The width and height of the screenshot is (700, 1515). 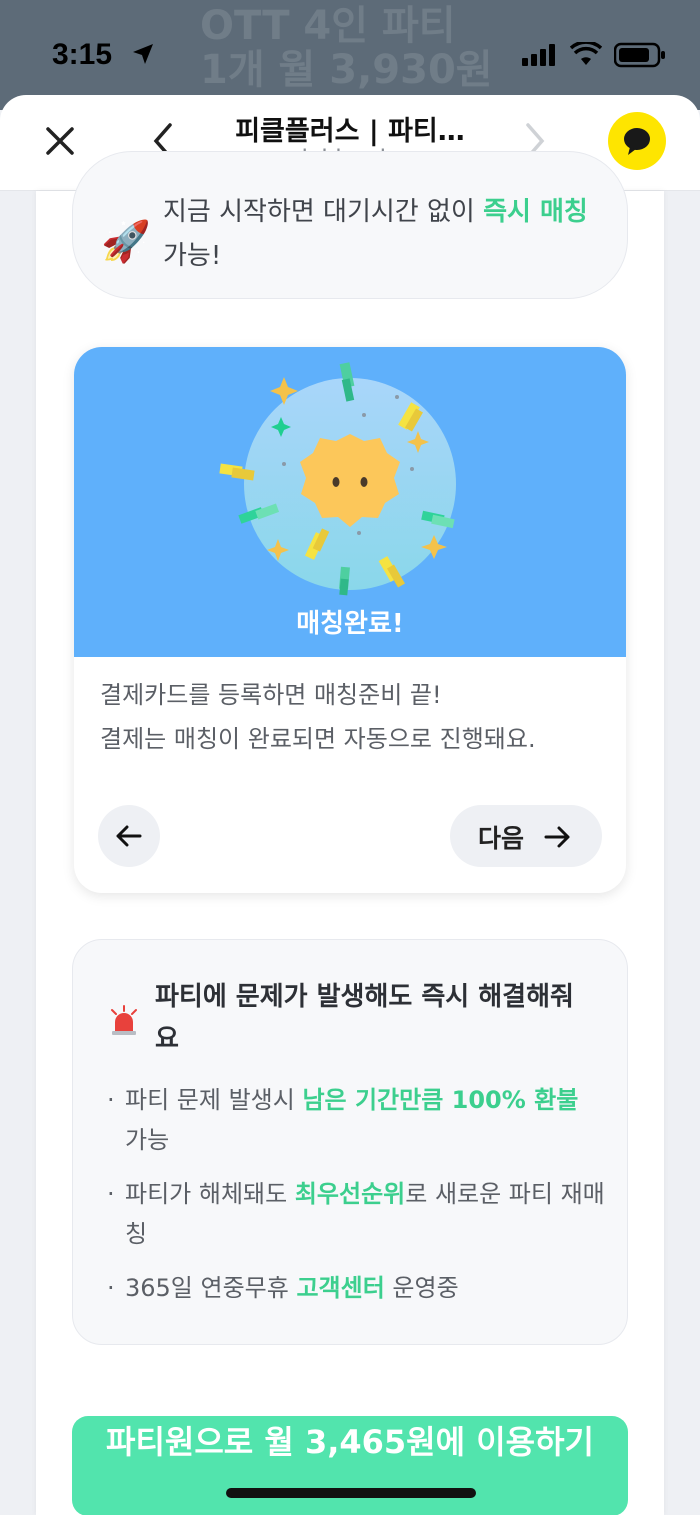 I want to click on home-indicator, so click(x=351, y=1493).